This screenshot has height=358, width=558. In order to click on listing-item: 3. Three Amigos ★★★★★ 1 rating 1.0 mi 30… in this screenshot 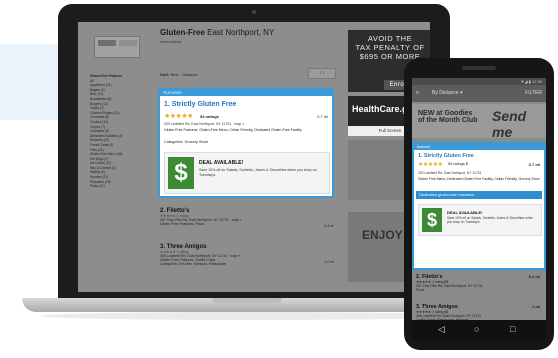, I will do `click(248, 255)`.